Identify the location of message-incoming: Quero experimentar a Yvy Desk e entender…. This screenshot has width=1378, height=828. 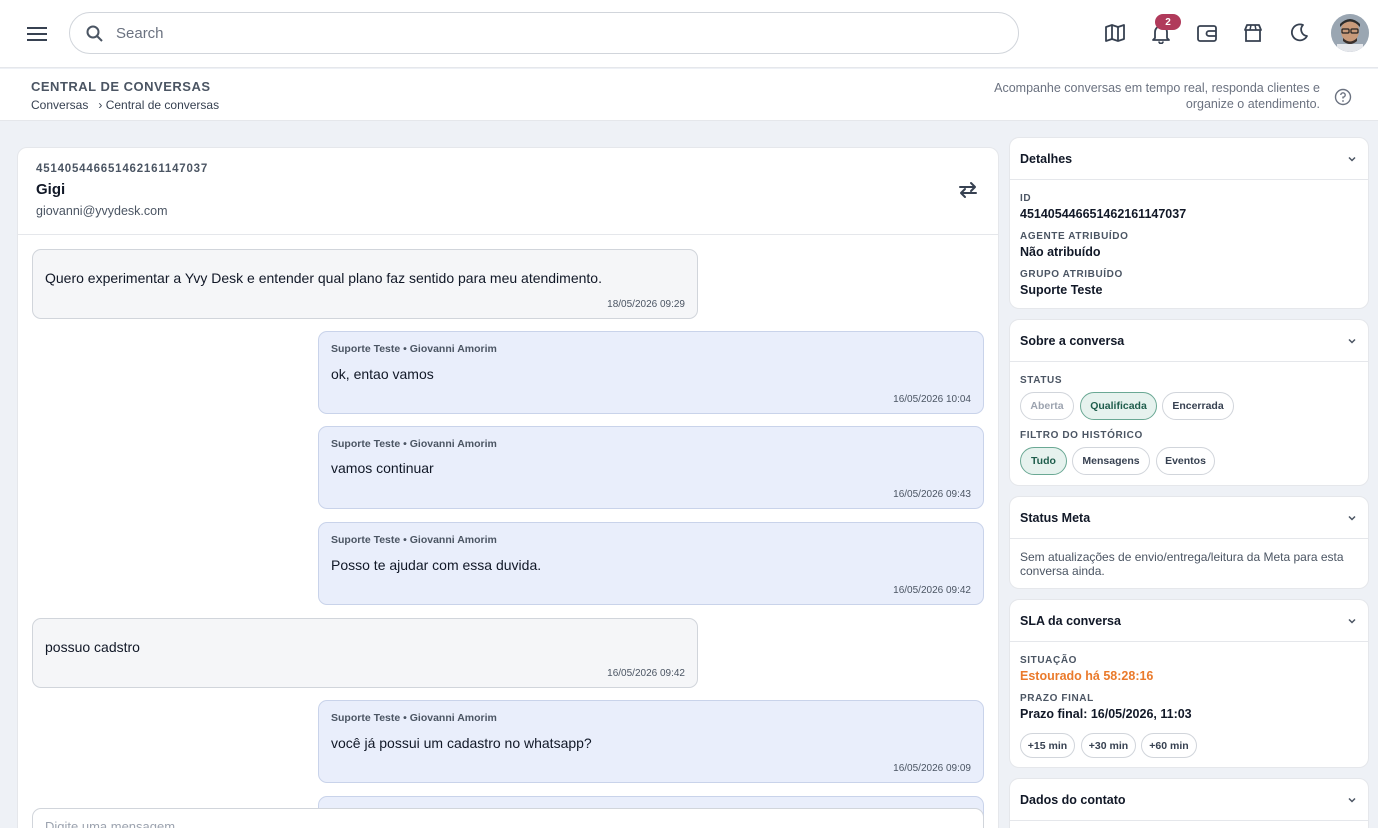
(365, 284).